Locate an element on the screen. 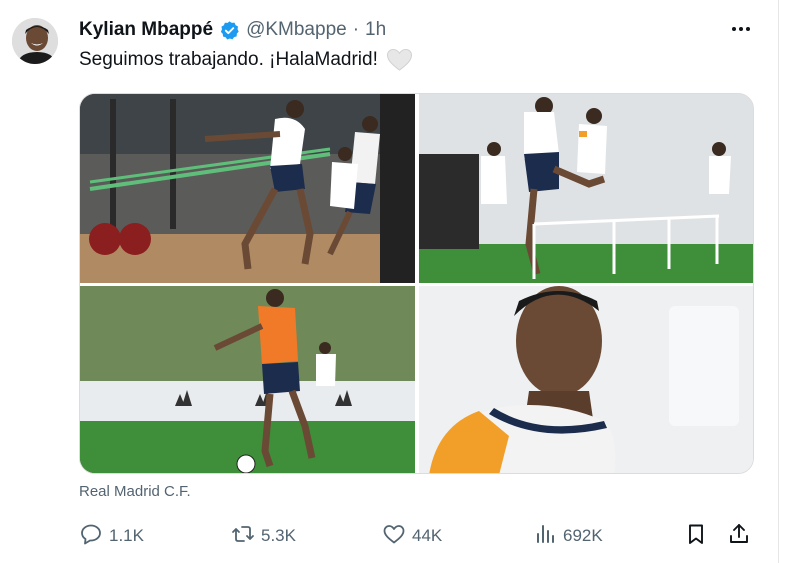 The image size is (791, 563). verified-badge-icon is located at coordinates (229, 30).